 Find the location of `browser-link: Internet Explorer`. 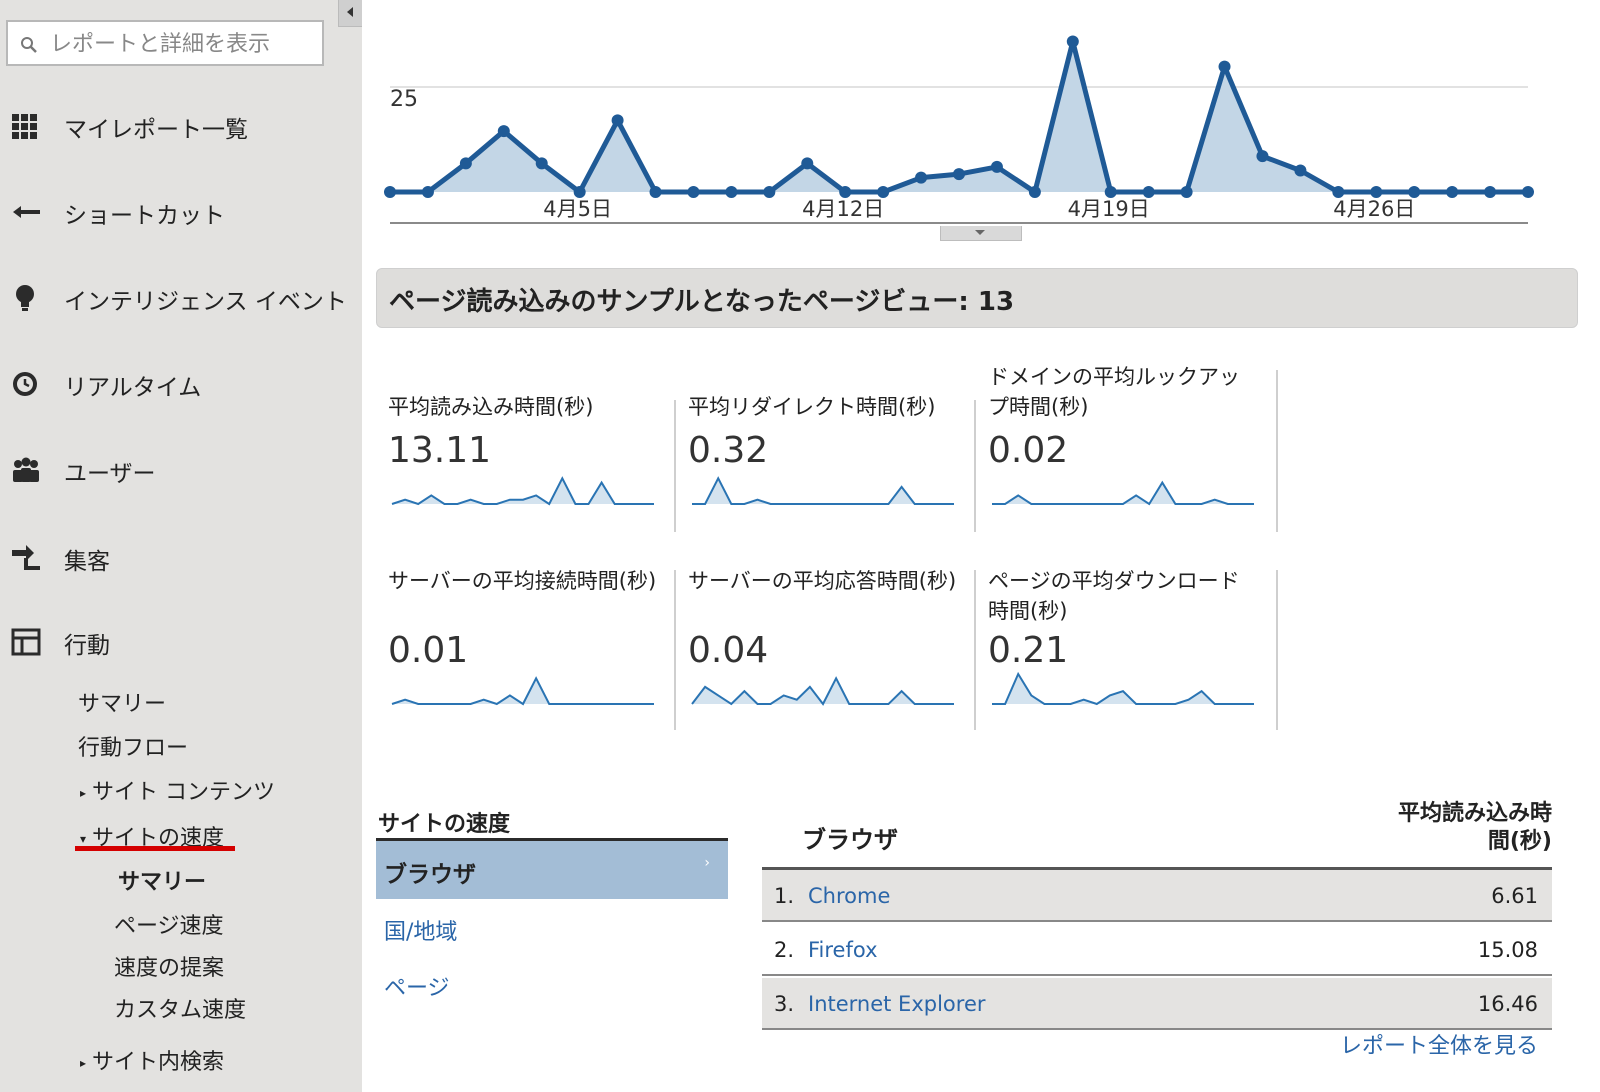

browser-link: Internet Explorer is located at coordinates (897, 1004).